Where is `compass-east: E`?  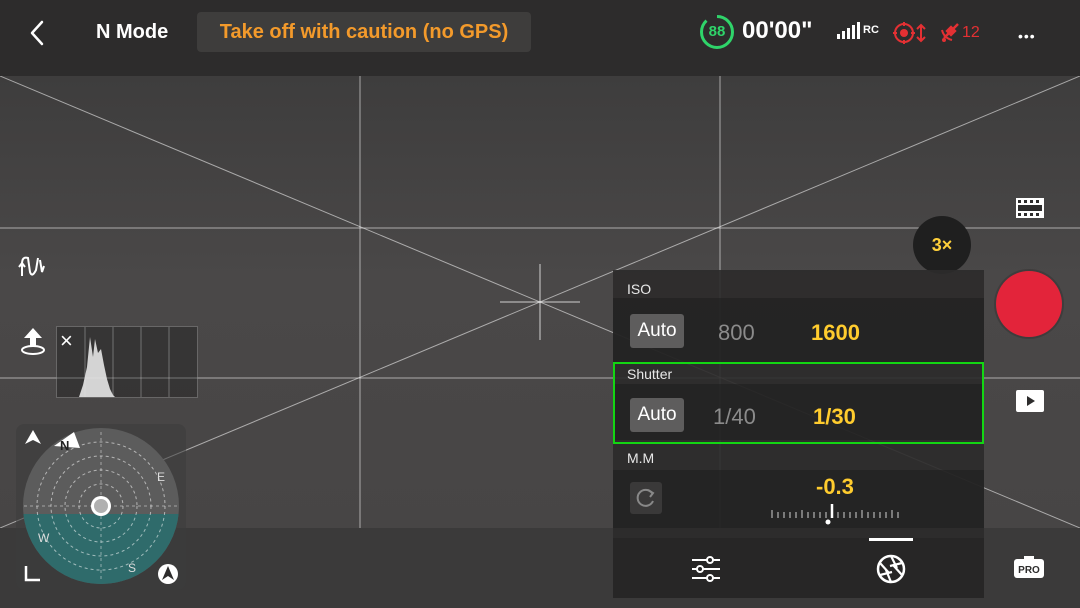
compass-east: E is located at coordinates (161, 477).